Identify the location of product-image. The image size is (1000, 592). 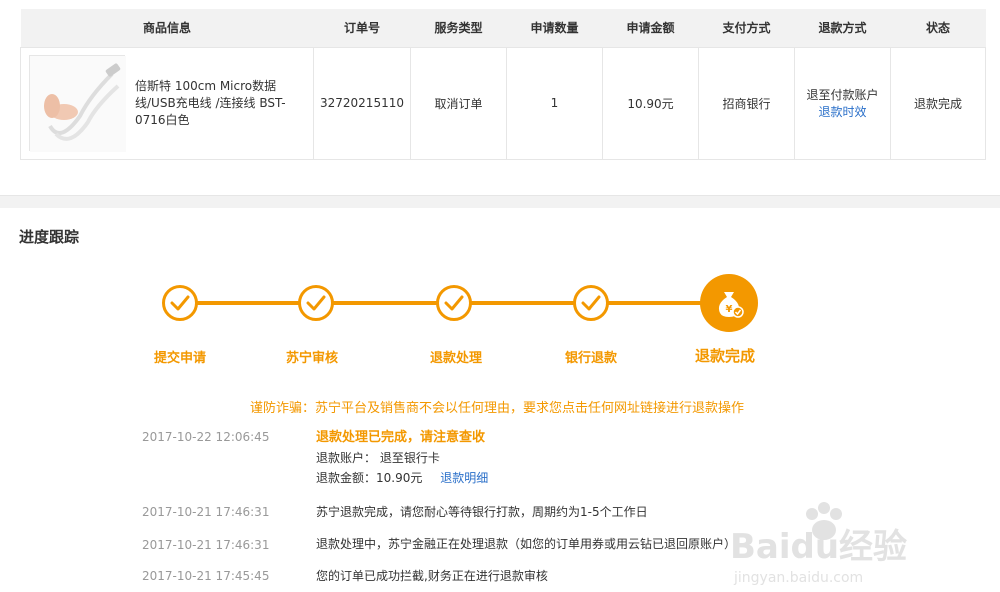
(77, 103).